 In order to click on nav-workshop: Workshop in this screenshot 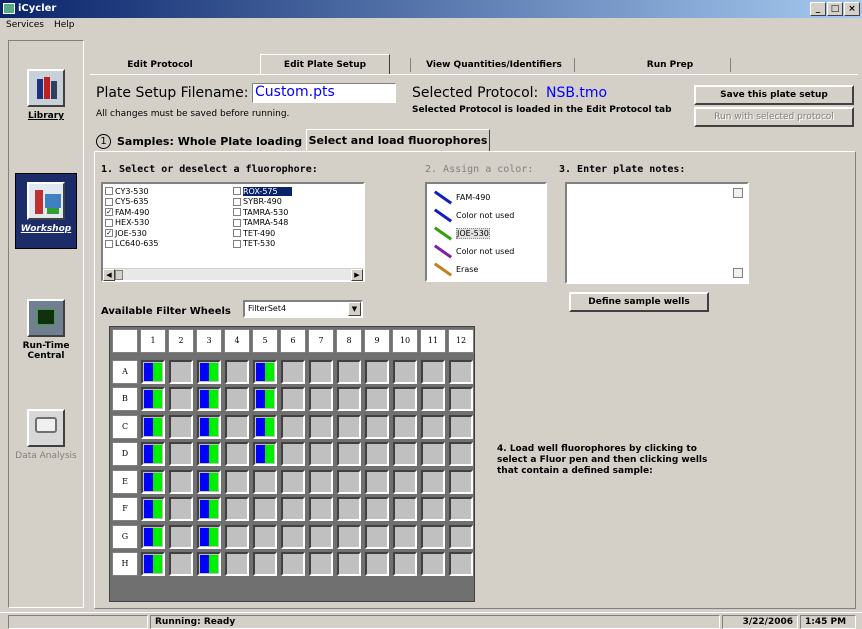, I will do `click(46, 211)`.